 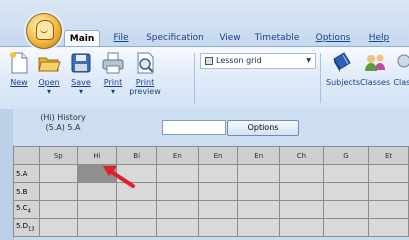 I want to click on tab-options: Options, so click(x=333, y=38).